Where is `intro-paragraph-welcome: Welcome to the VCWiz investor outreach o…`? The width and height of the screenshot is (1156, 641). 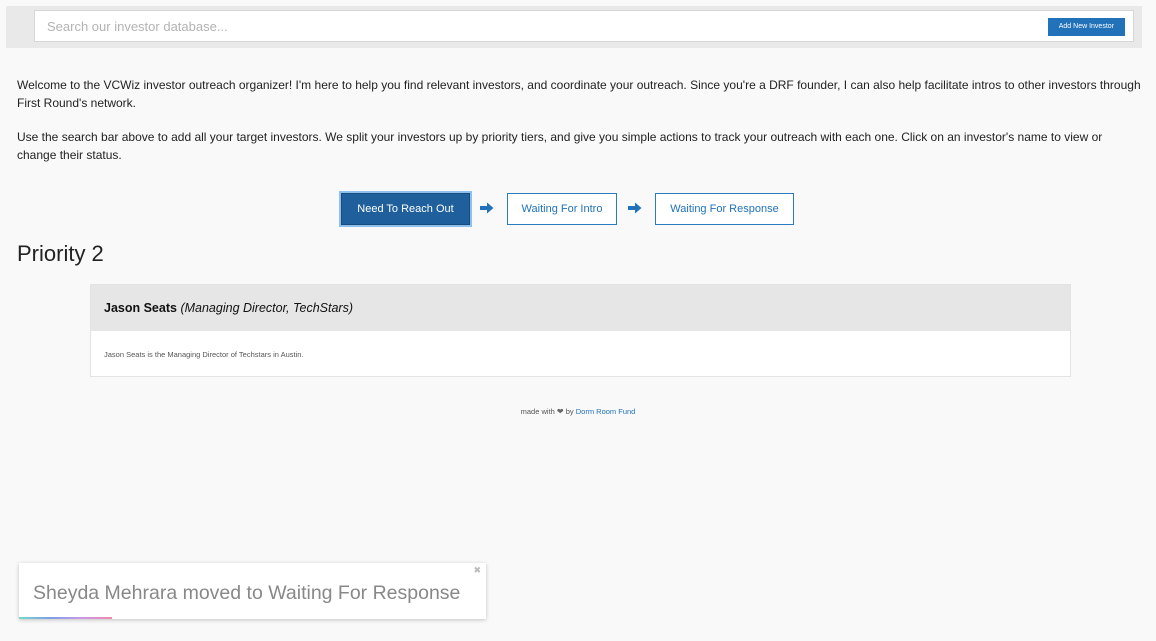
intro-paragraph-welcome: Welcome to the VCWiz investor outreach o… is located at coordinates (579, 94).